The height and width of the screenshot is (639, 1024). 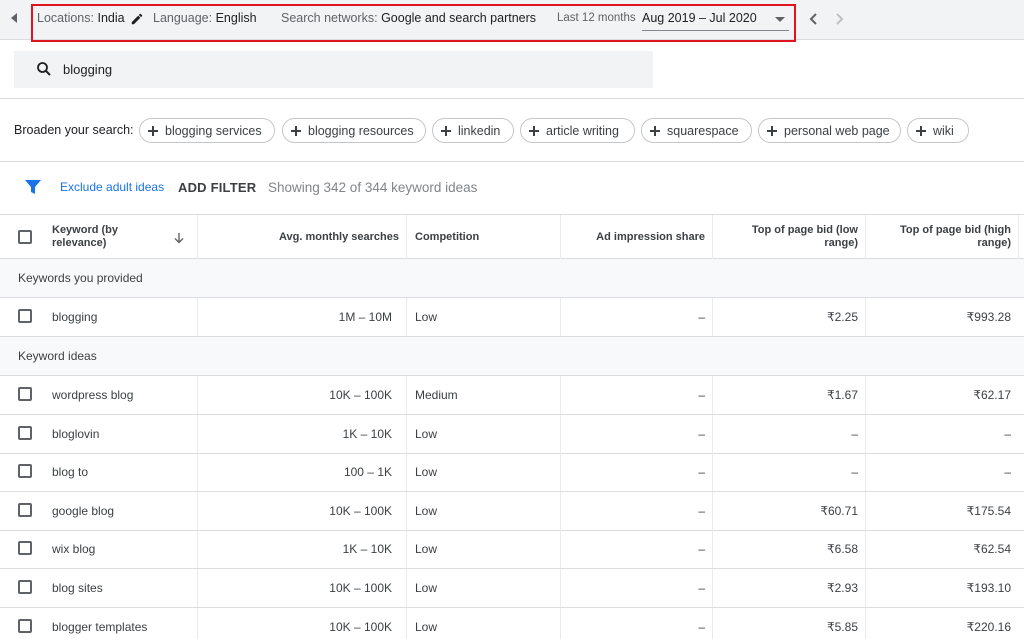 What do you see at coordinates (367, 472) in the screenshot?
I see `avg-searches-cell: 100 – 1K` at bounding box center [367, 472].